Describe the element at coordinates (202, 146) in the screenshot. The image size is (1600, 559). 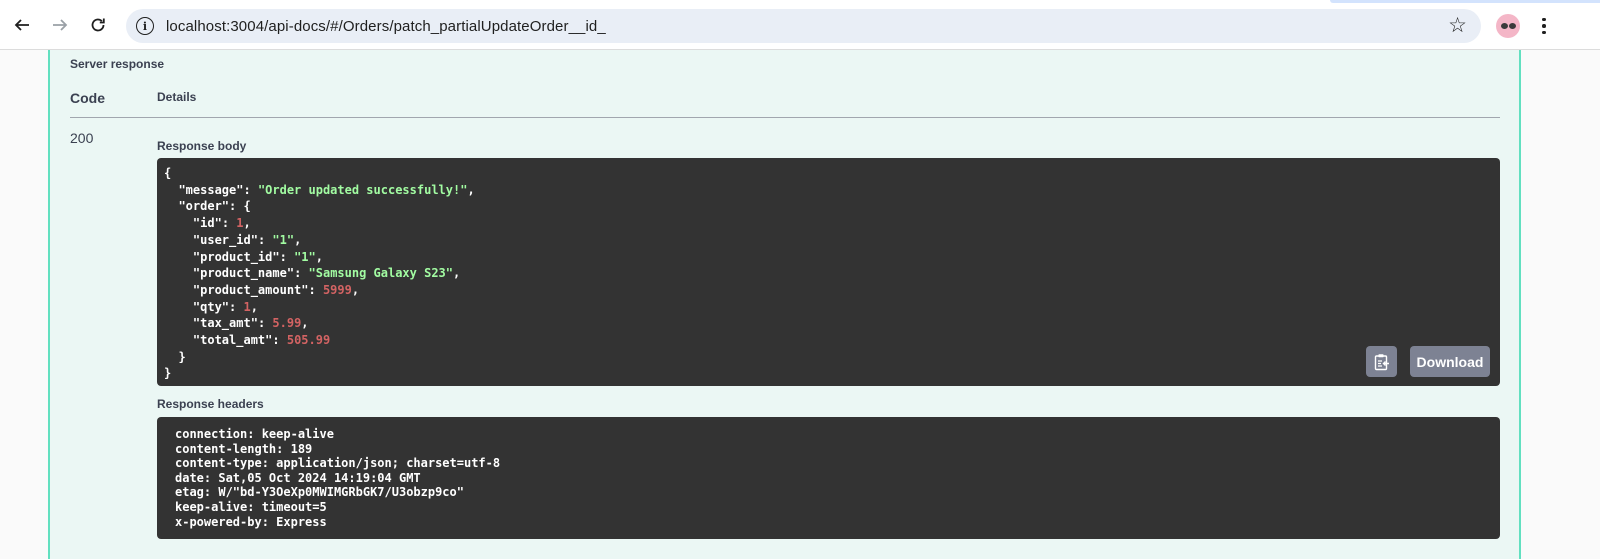
I see `response-body-label: Response body` at that location.